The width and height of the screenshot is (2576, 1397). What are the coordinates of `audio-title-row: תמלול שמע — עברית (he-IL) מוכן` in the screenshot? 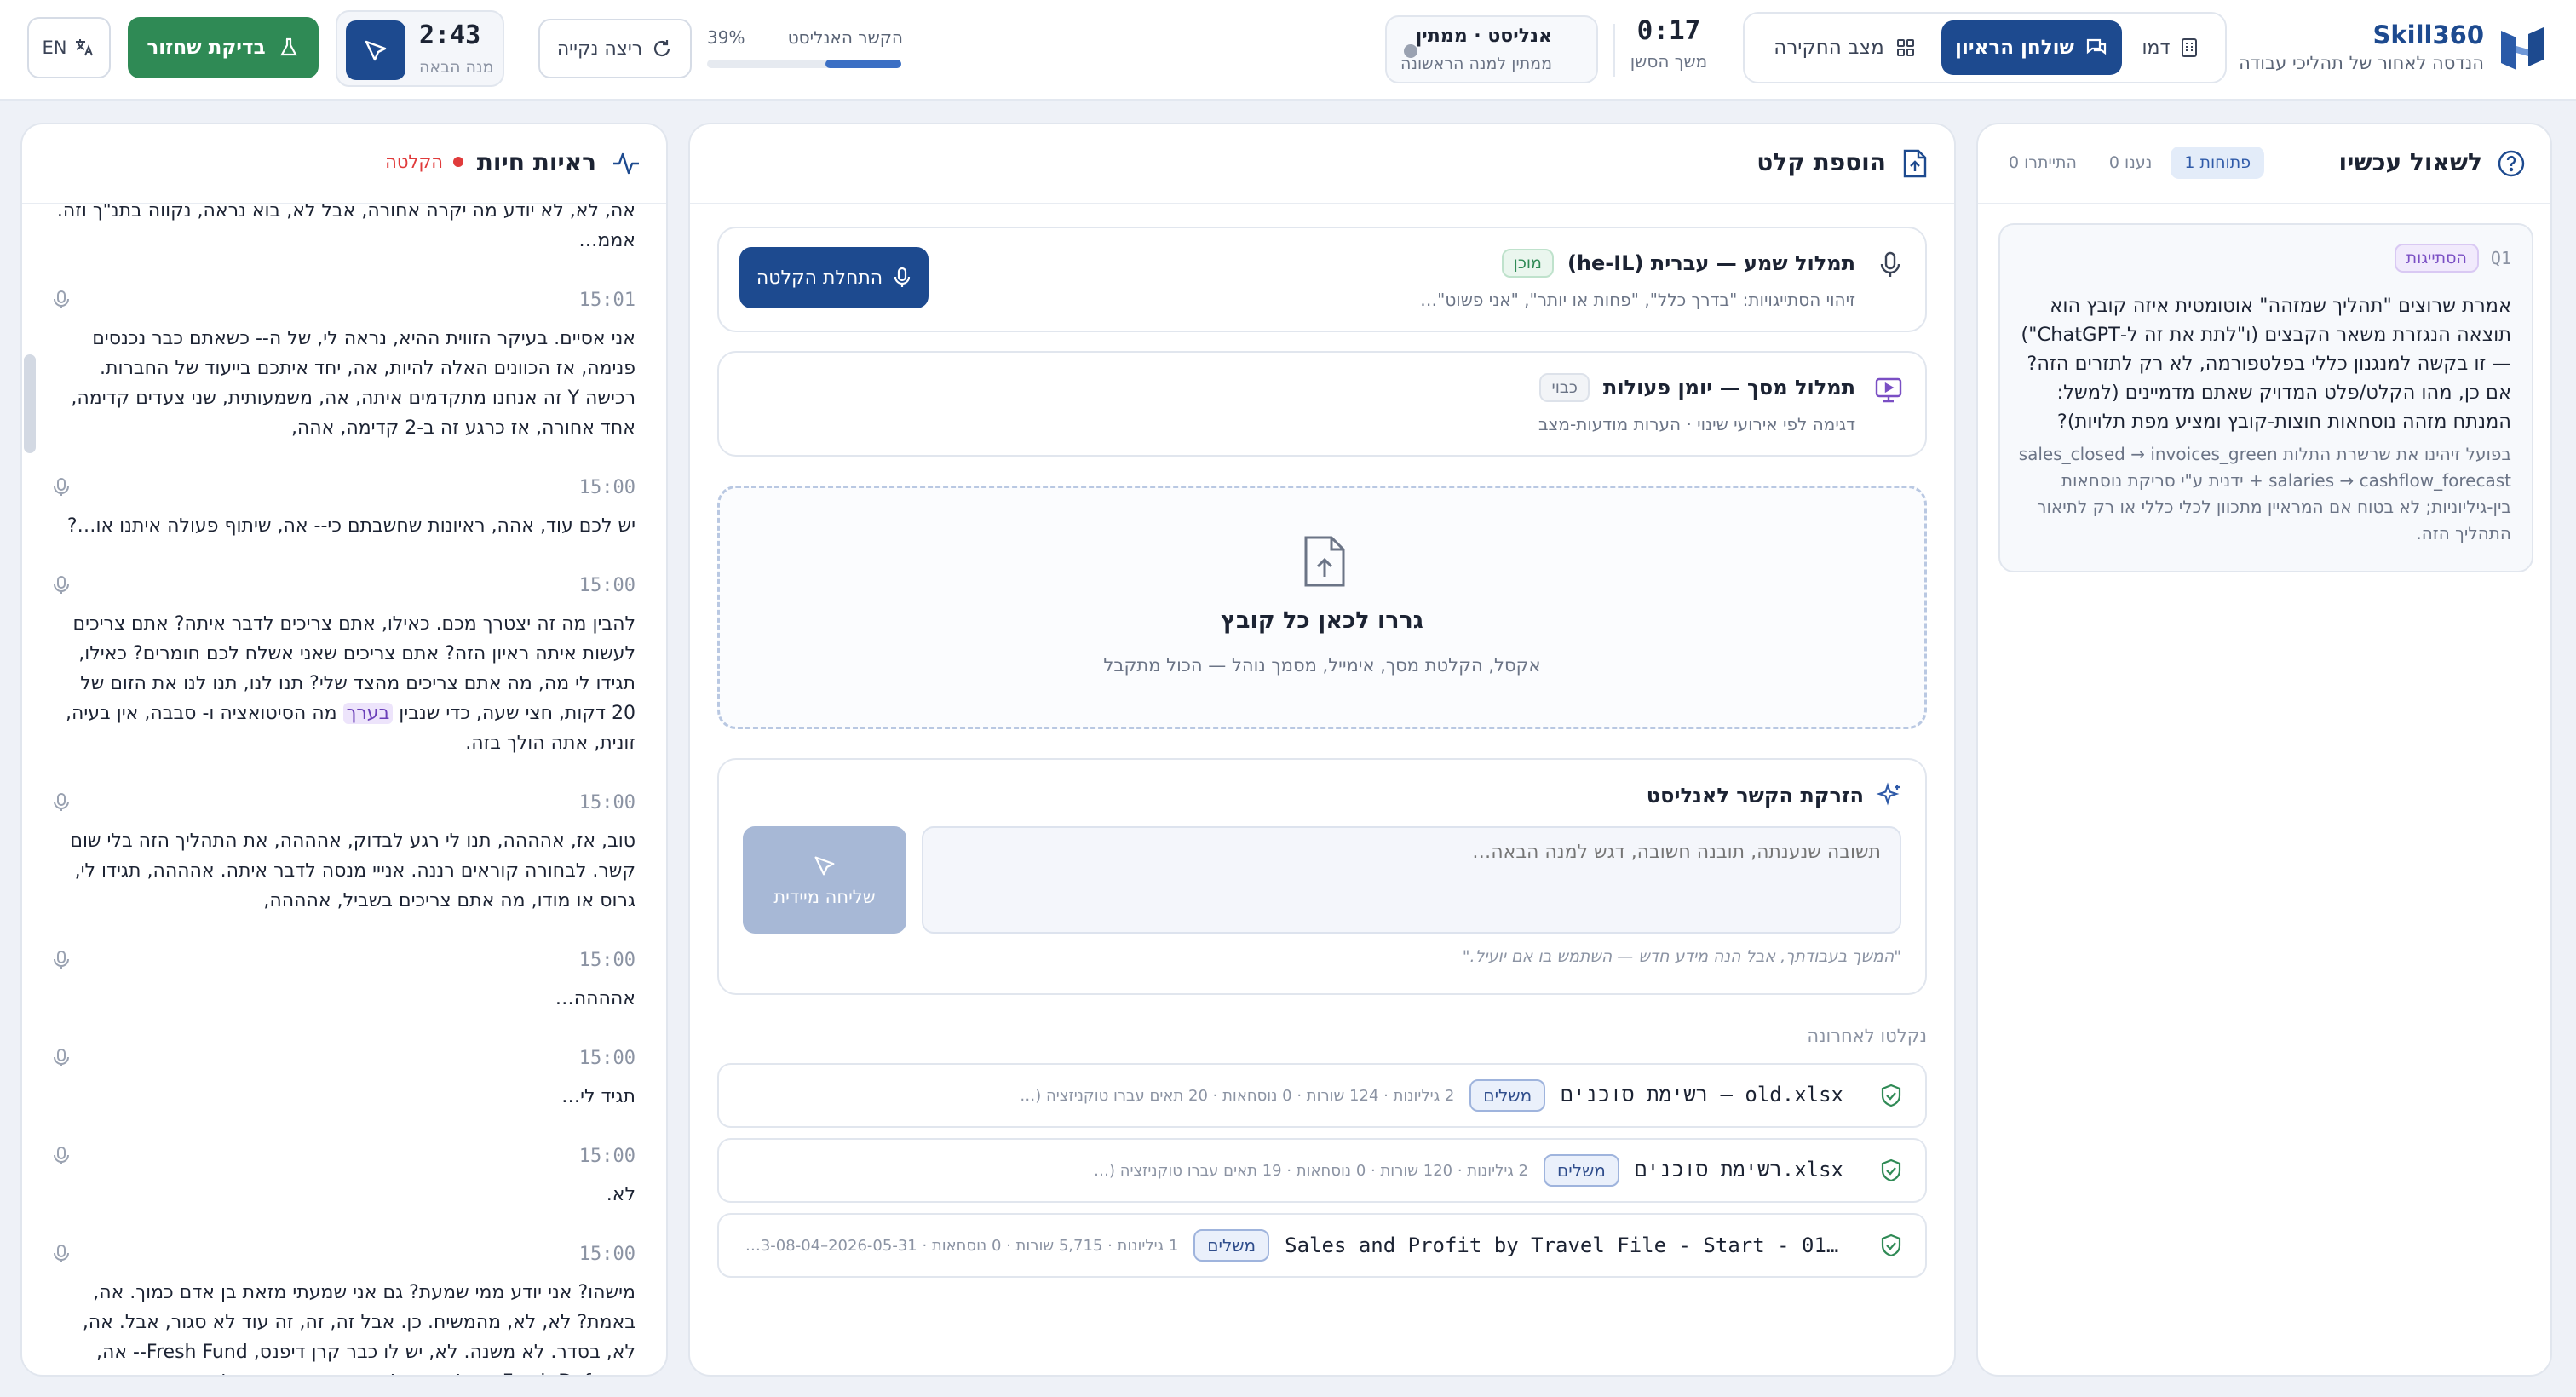 It's located at (1678, 264).